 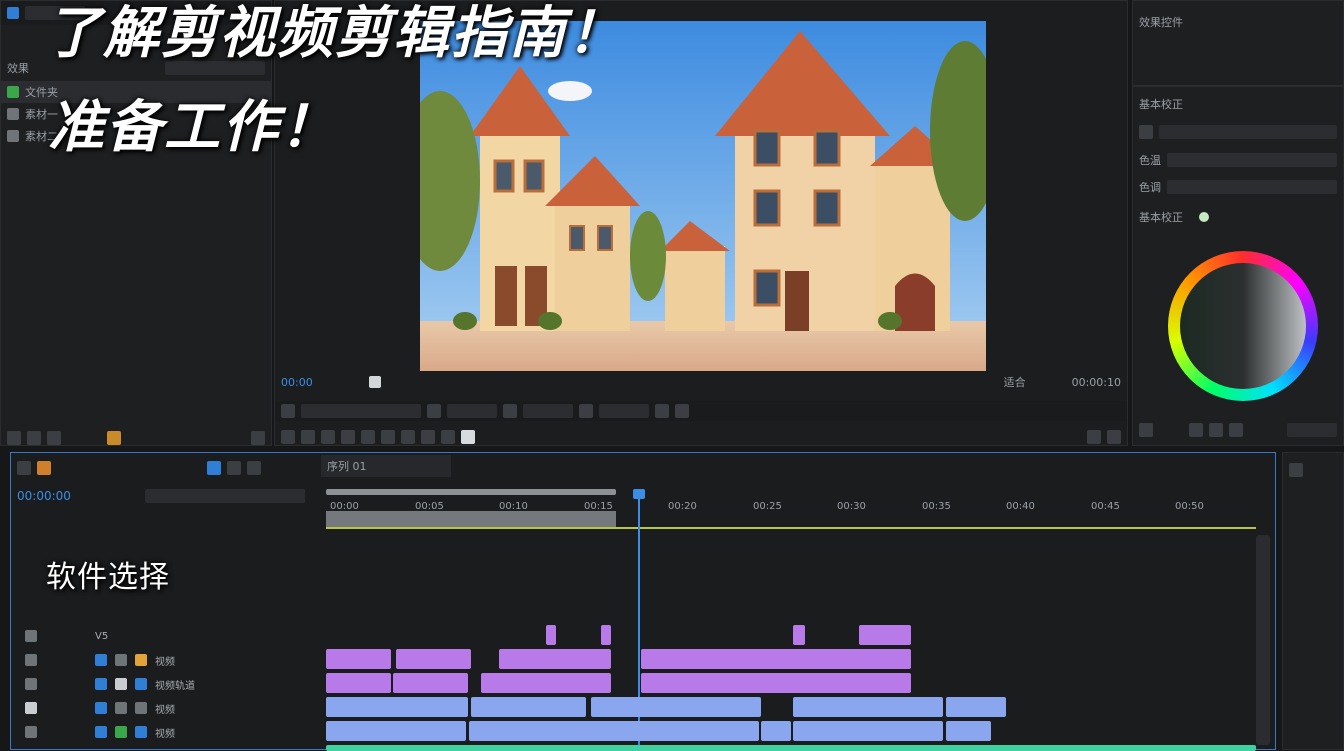 I want to click on marker-blue-icon, so click(x=214, y=468).